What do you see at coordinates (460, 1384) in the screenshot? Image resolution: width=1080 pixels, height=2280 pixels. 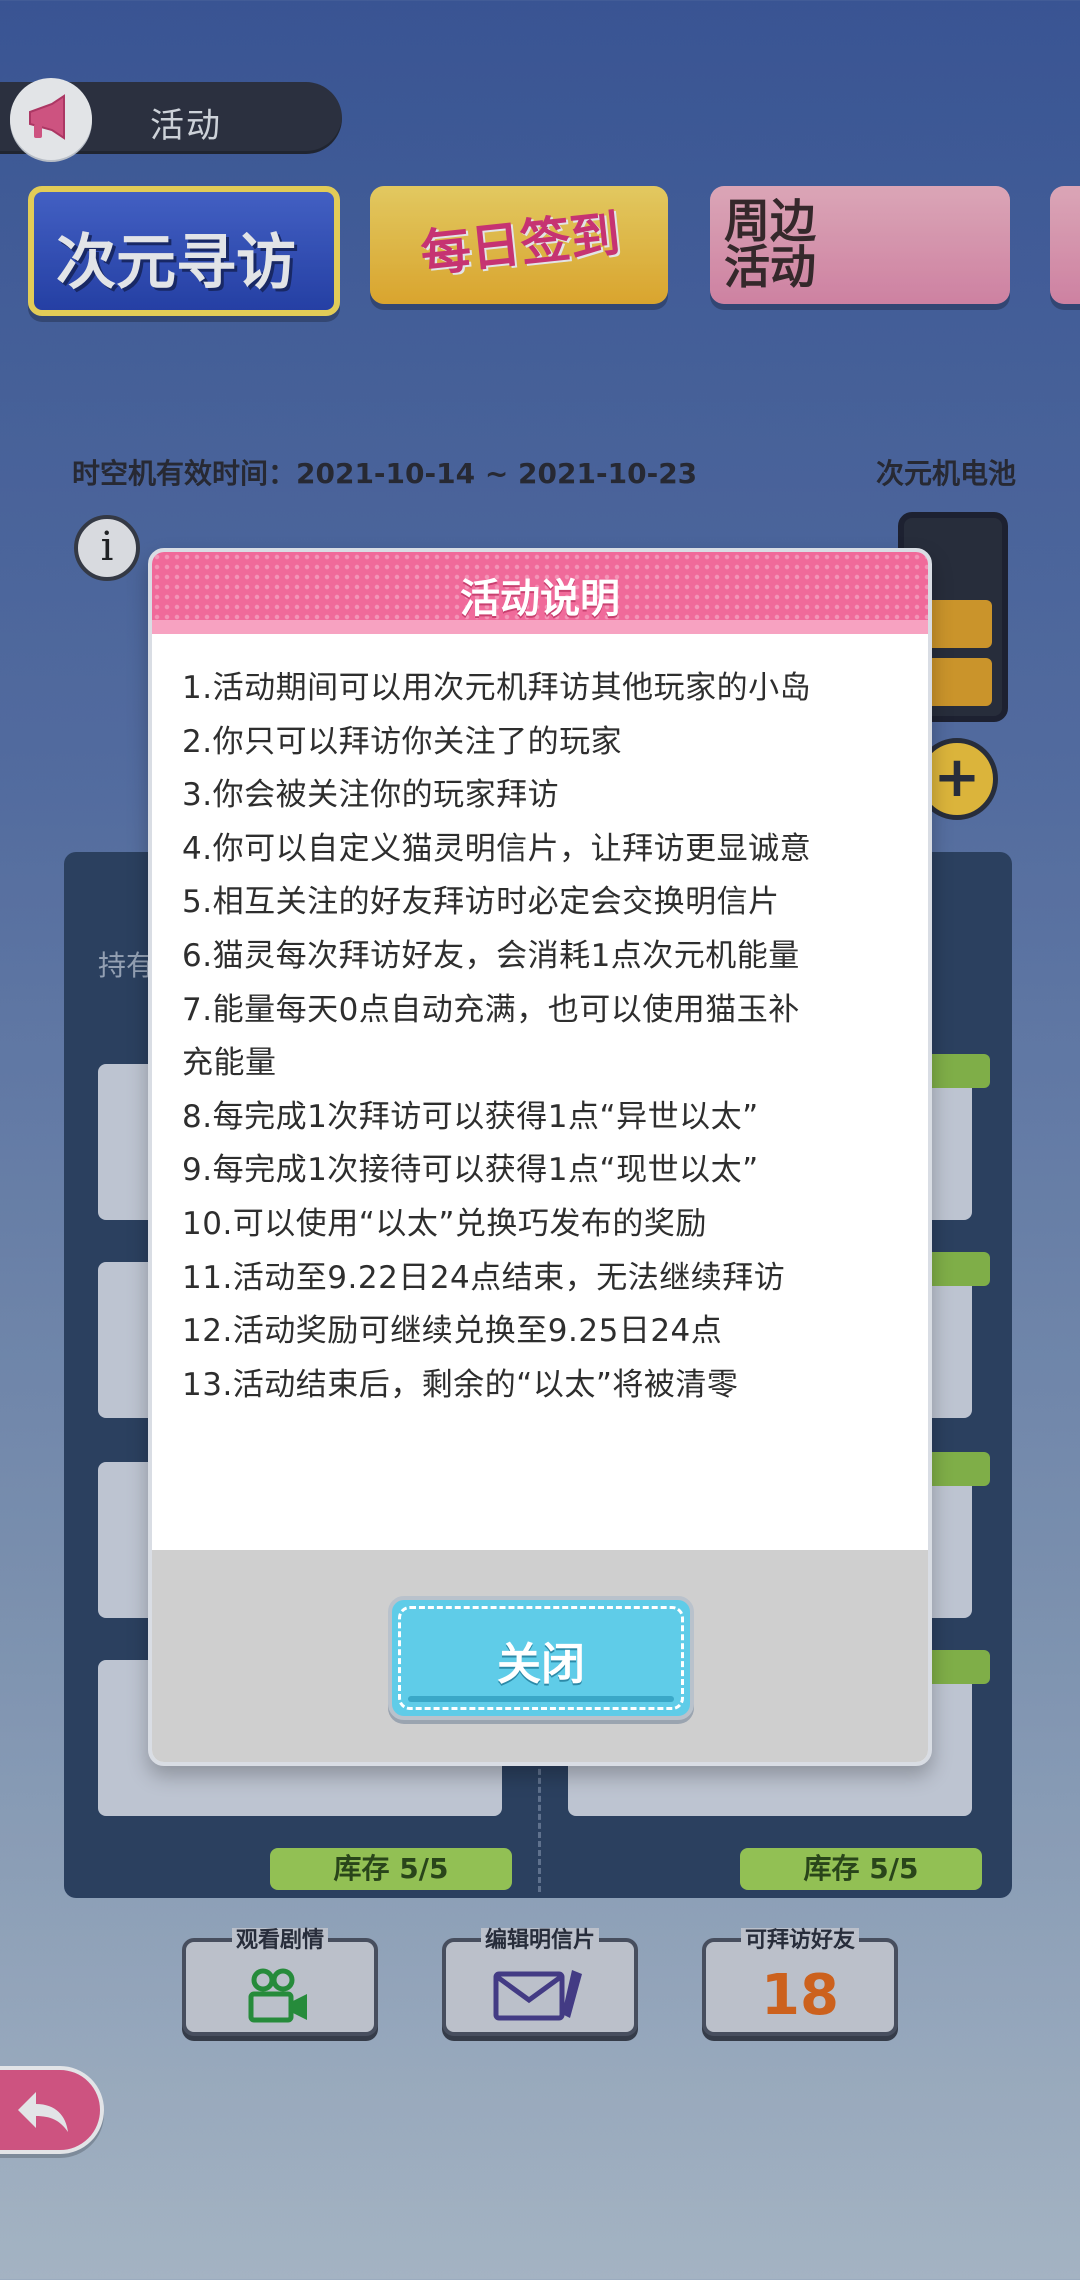 I see `rule-line: 13.活动结束后，剩余的“以太”将被清零` at bounding box center [460, 1384].